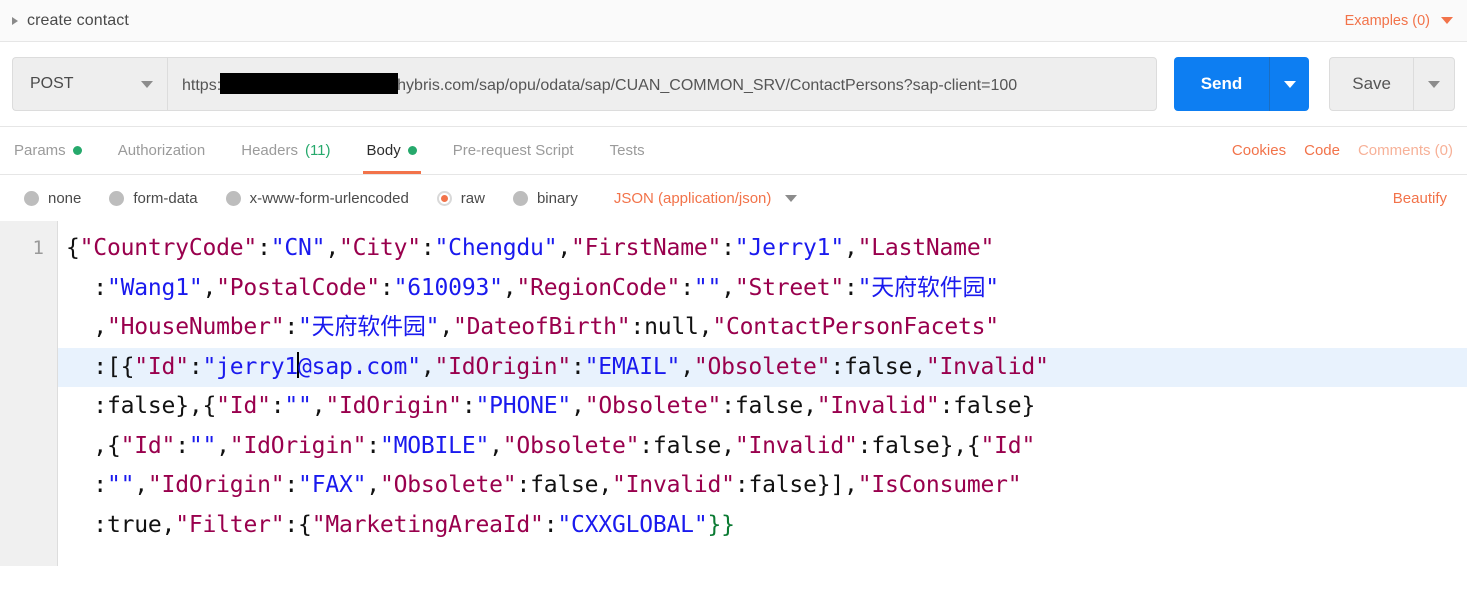 The width and height of the screenshot is (1467, 595). Describe the element at coordinates (1371, 84) in the screenshot. I see `save-button: Save` at that location.